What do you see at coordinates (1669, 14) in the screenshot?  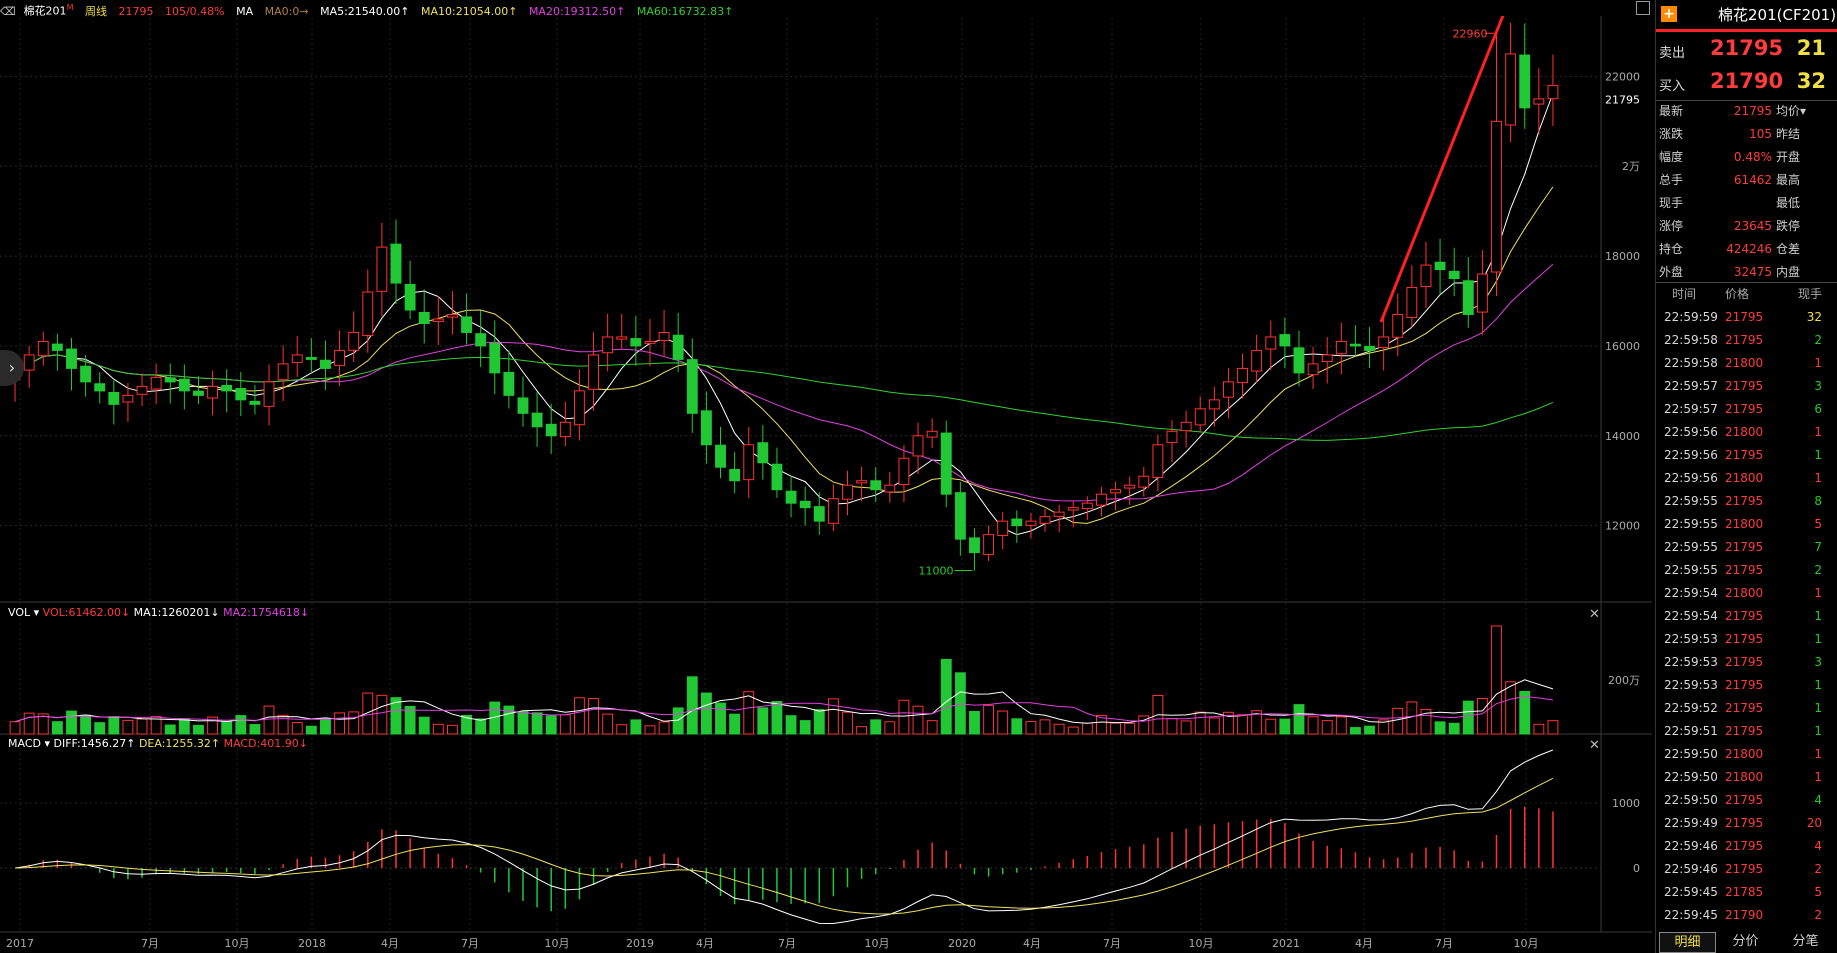 I see `add-icon: +` at bounding box center [1669, 14].